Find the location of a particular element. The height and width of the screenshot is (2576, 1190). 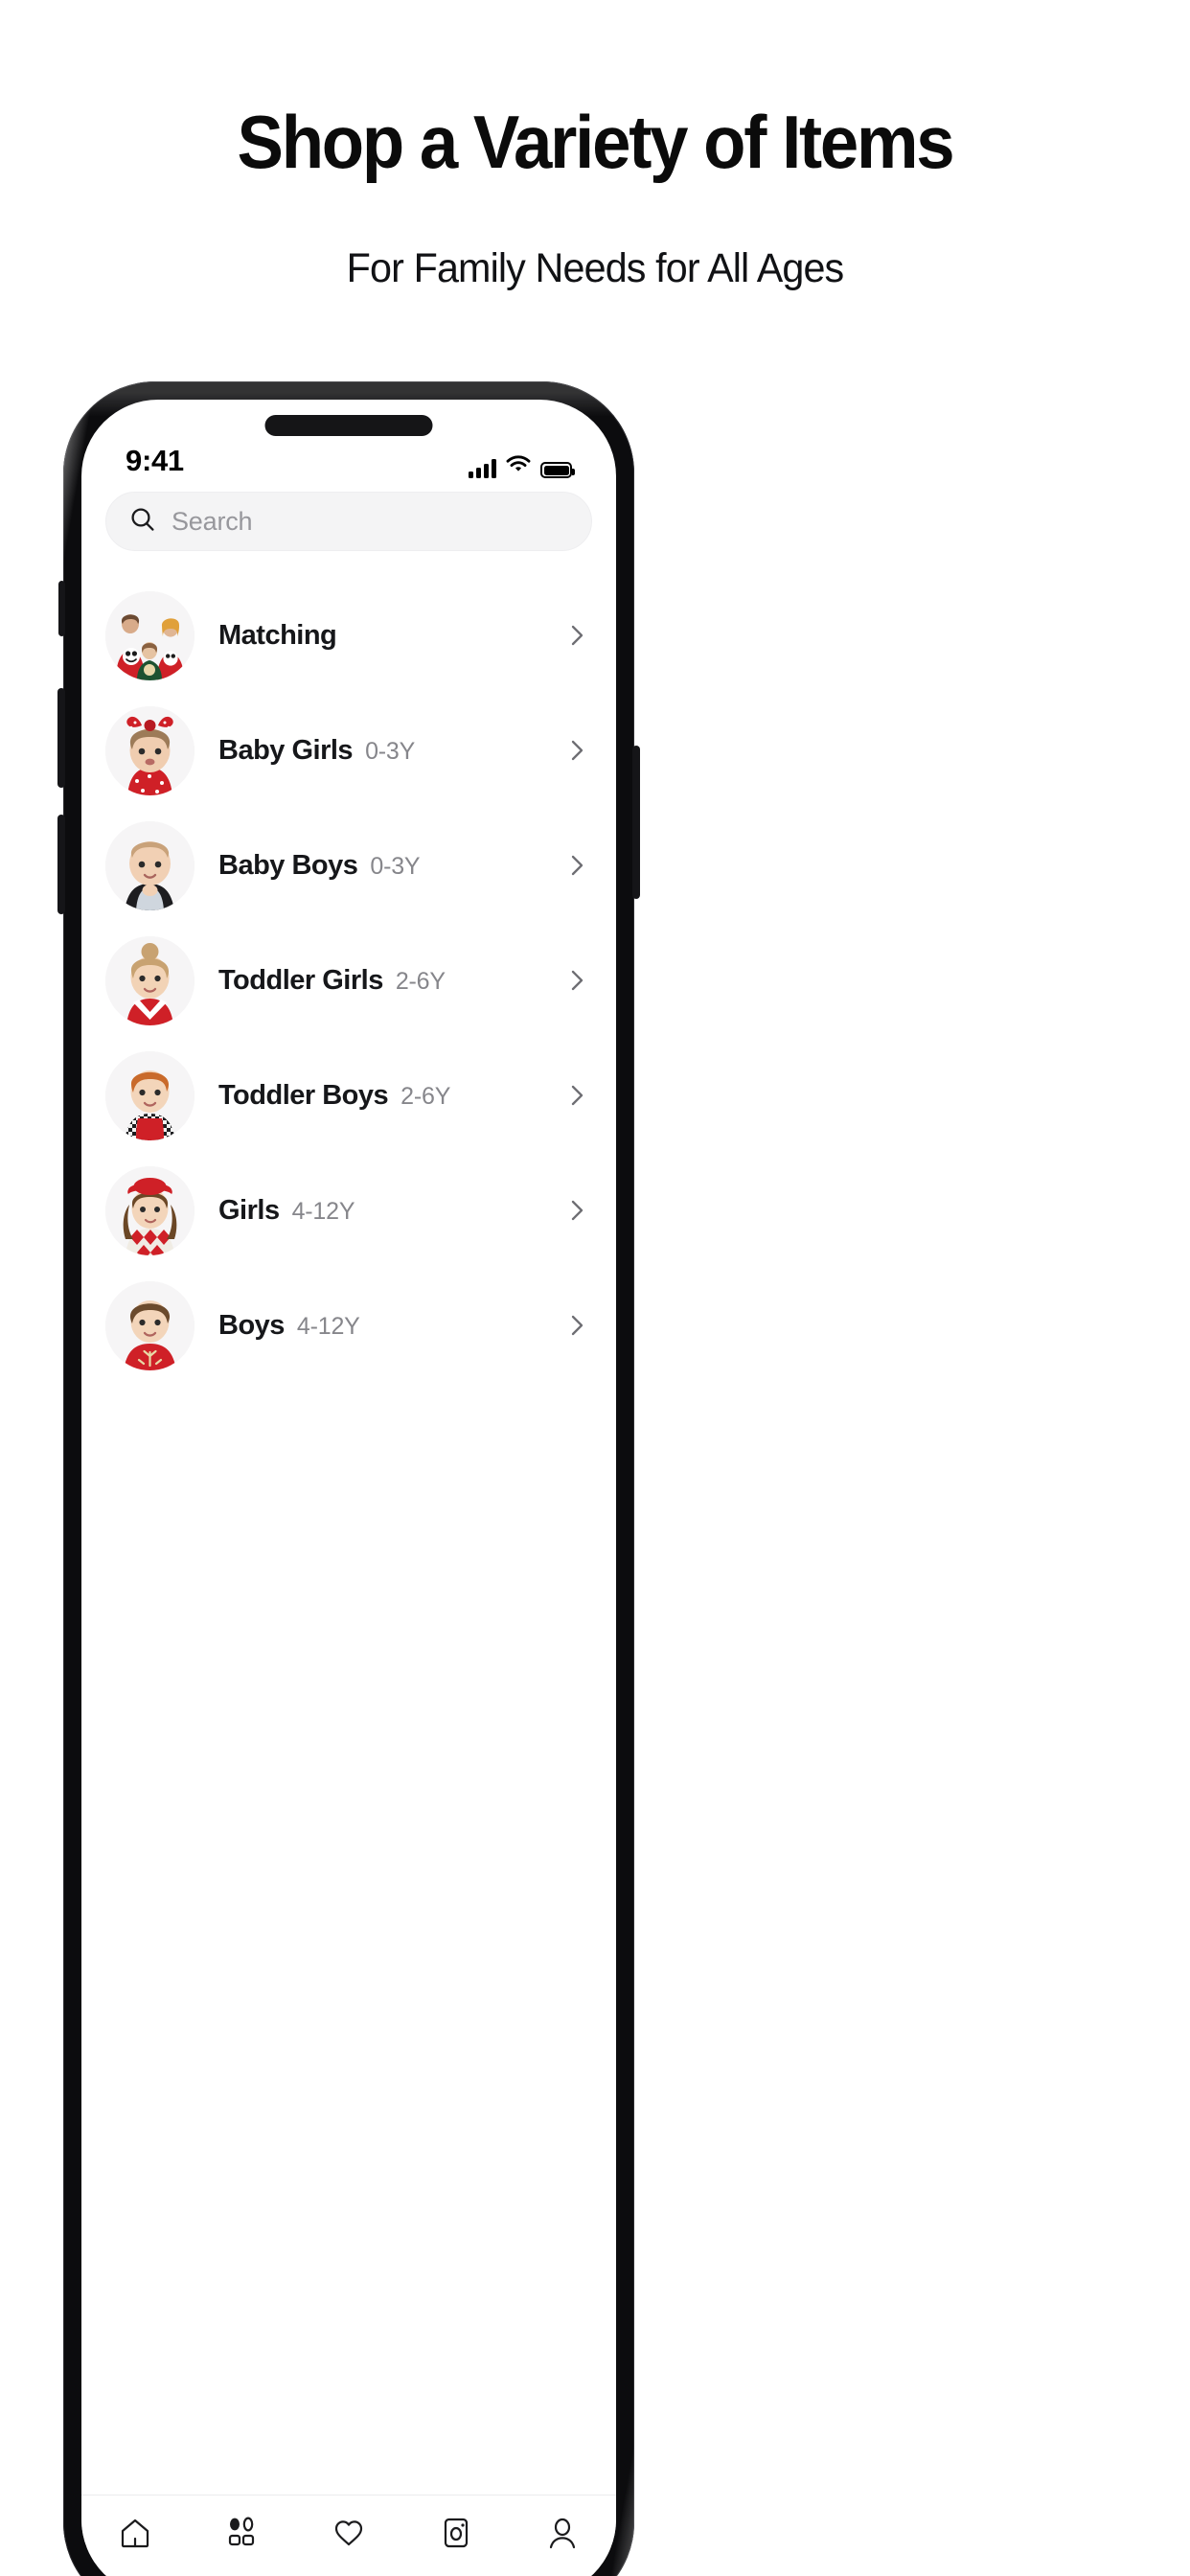

list-item: Girls 4-12Y is located at coordinates (349, 1210).